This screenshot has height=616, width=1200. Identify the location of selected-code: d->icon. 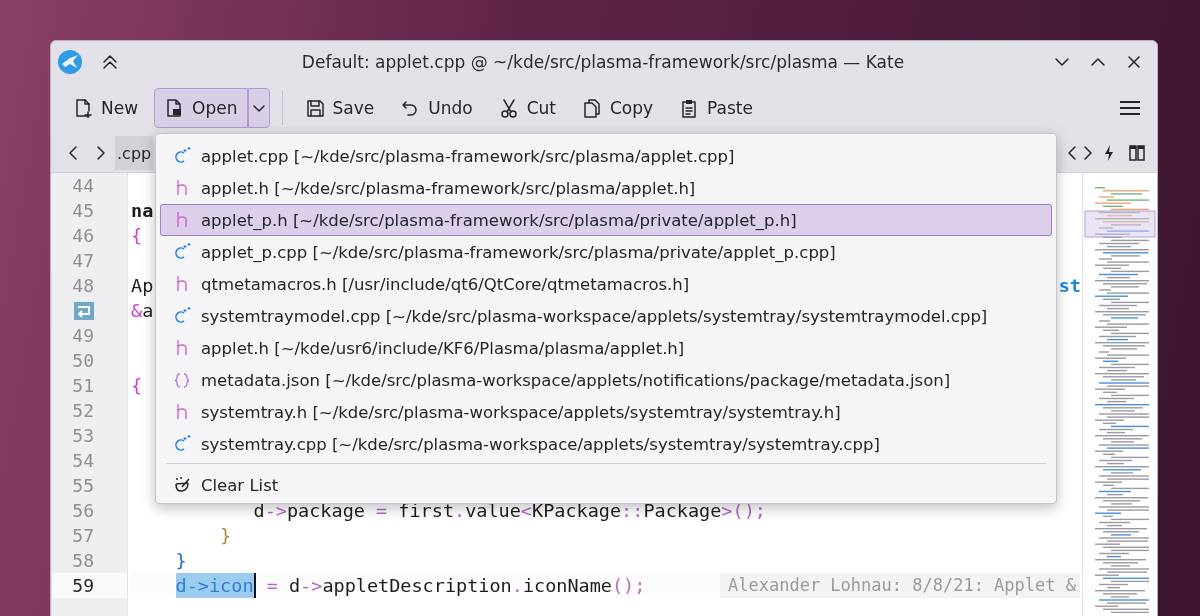
(215, 585).